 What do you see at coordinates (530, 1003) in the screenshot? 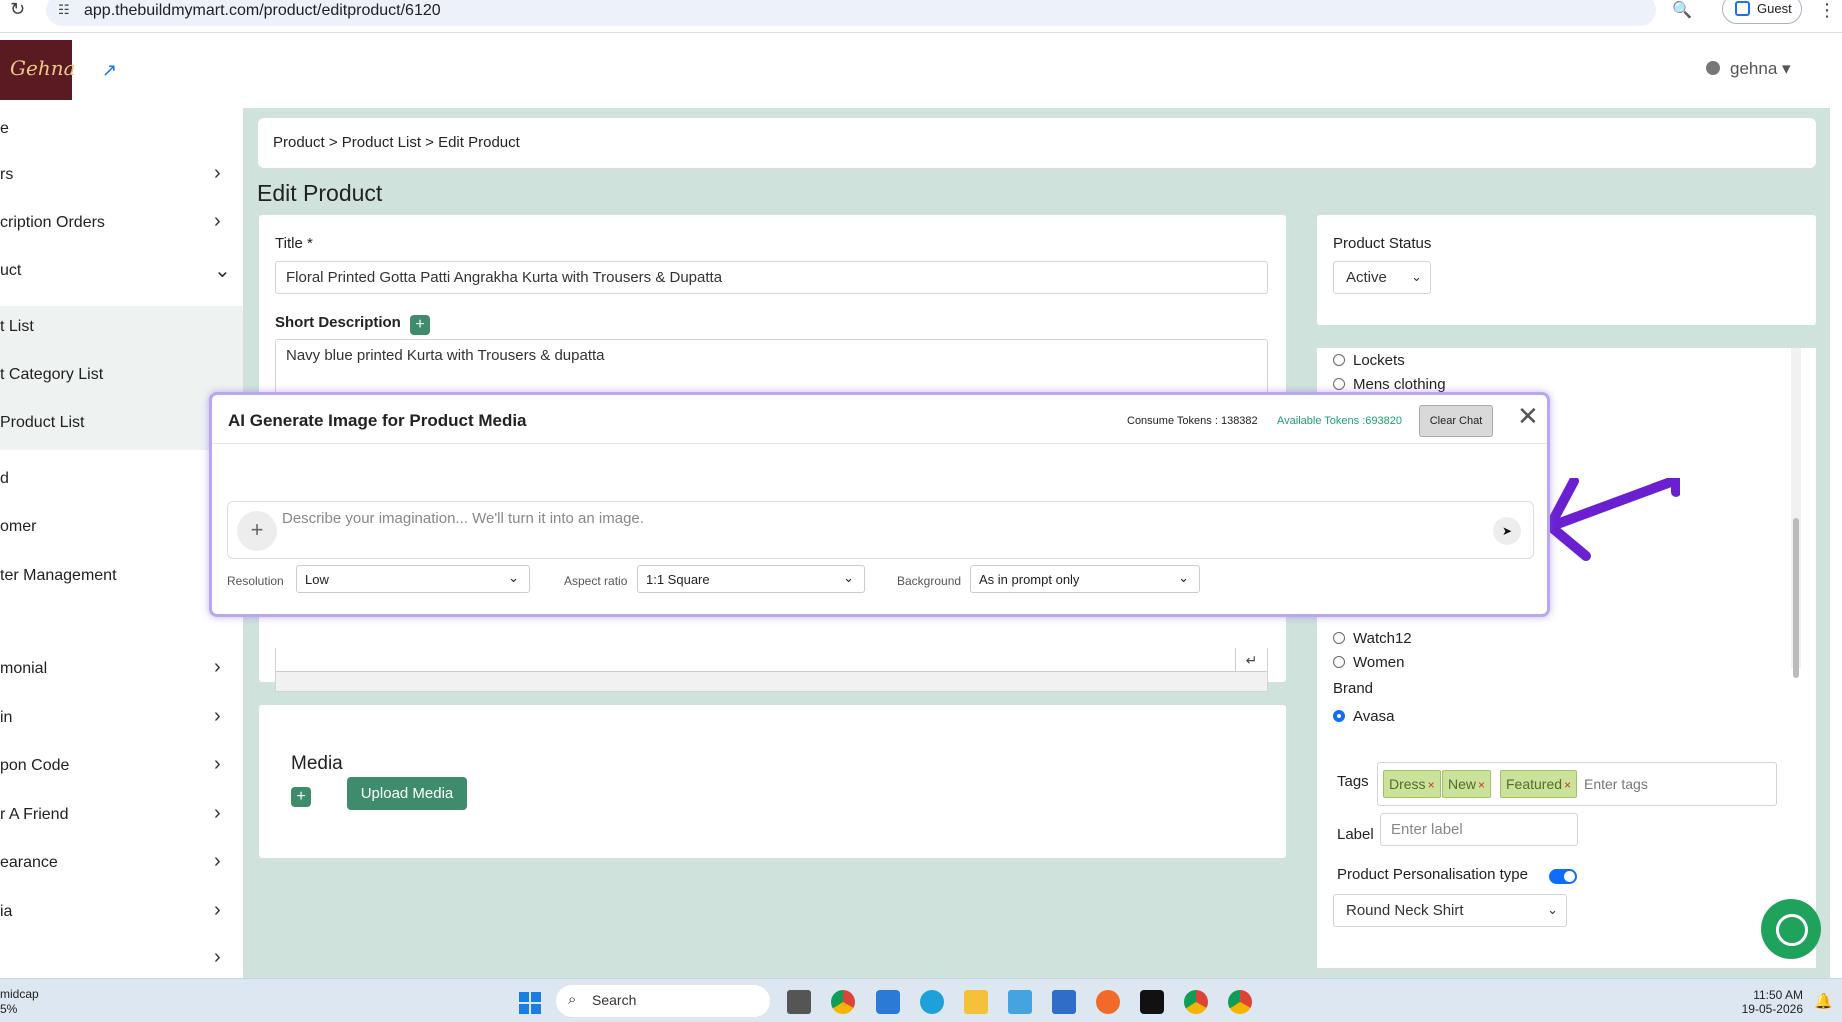
I see `windows-start-icon` at bounding box center [530, 1003].